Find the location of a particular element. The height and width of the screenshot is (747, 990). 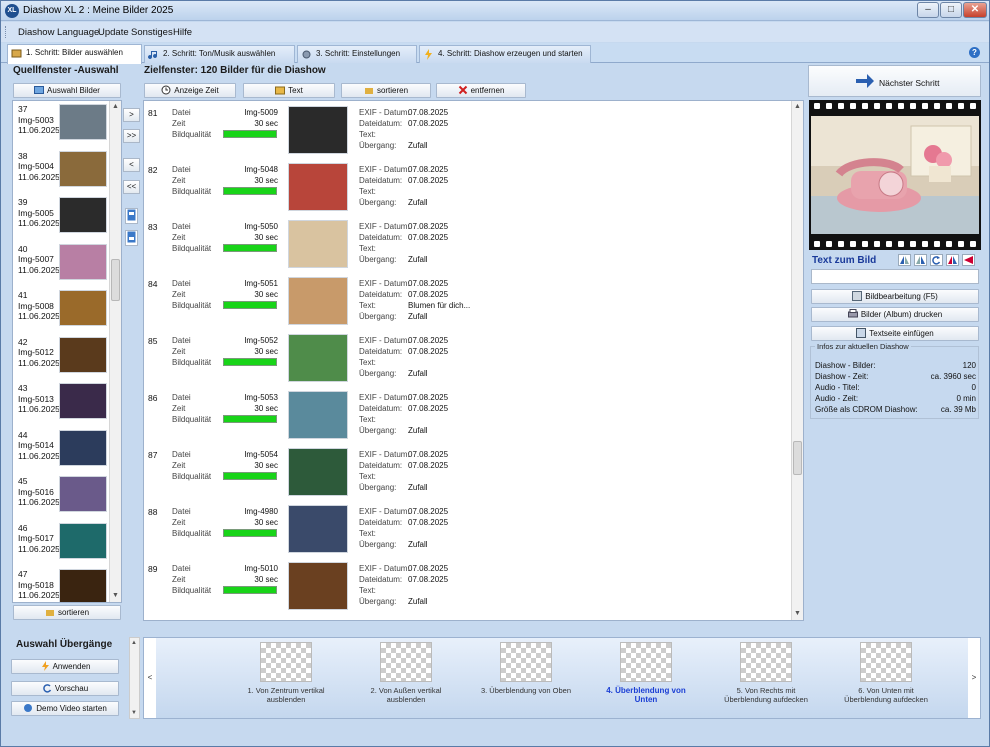

flip-icon is located at coordinates (952, 260).